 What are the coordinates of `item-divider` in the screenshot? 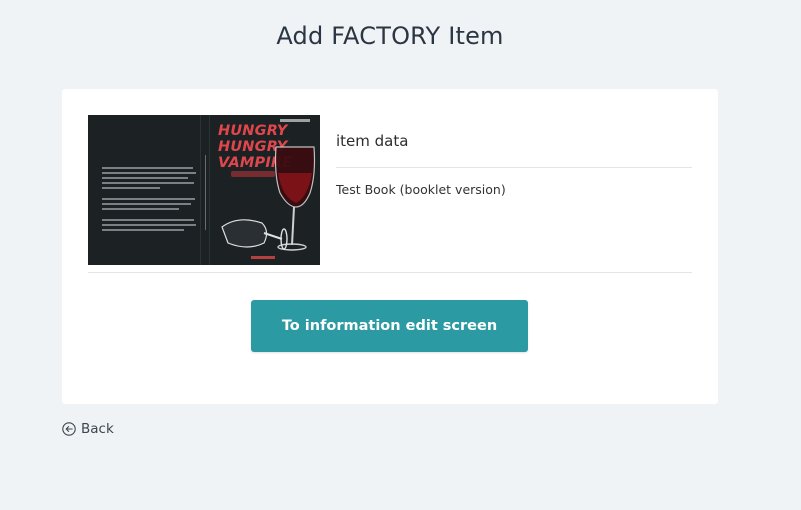 It's located at (514, 167).